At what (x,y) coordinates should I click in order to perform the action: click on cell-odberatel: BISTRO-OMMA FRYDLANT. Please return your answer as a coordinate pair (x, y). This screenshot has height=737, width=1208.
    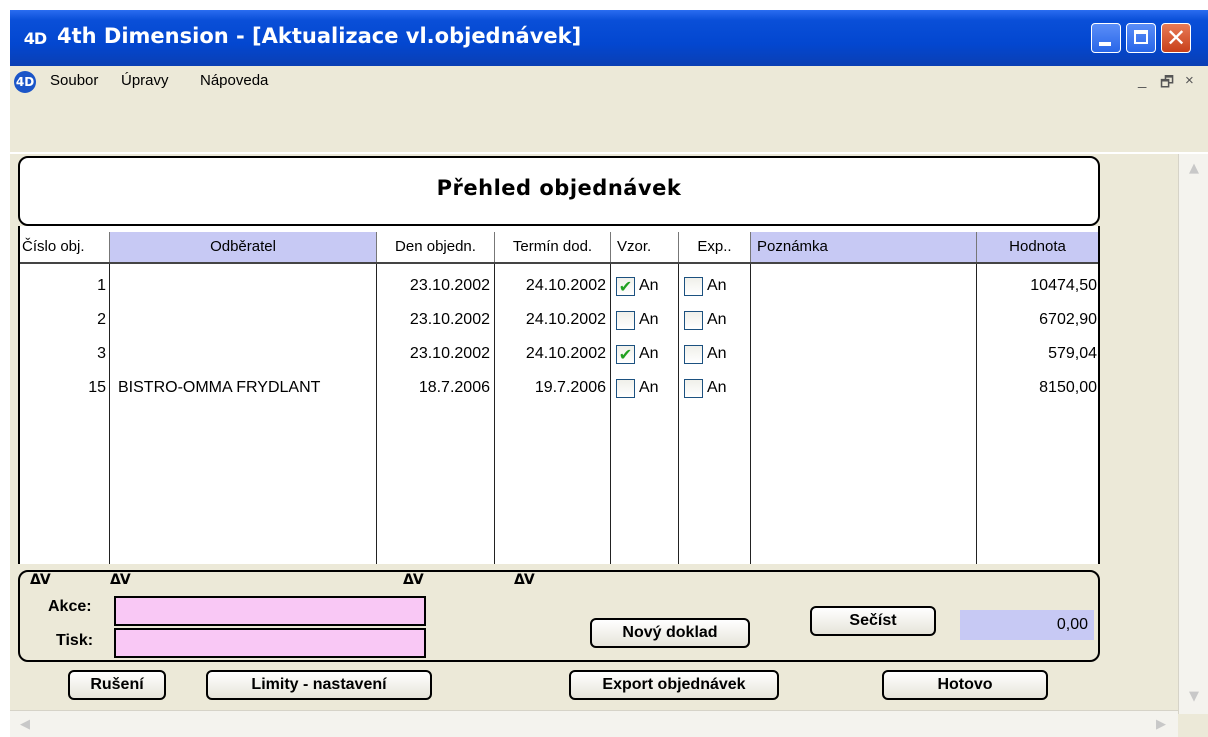
    Looking at the image, I should click on (219, 387).